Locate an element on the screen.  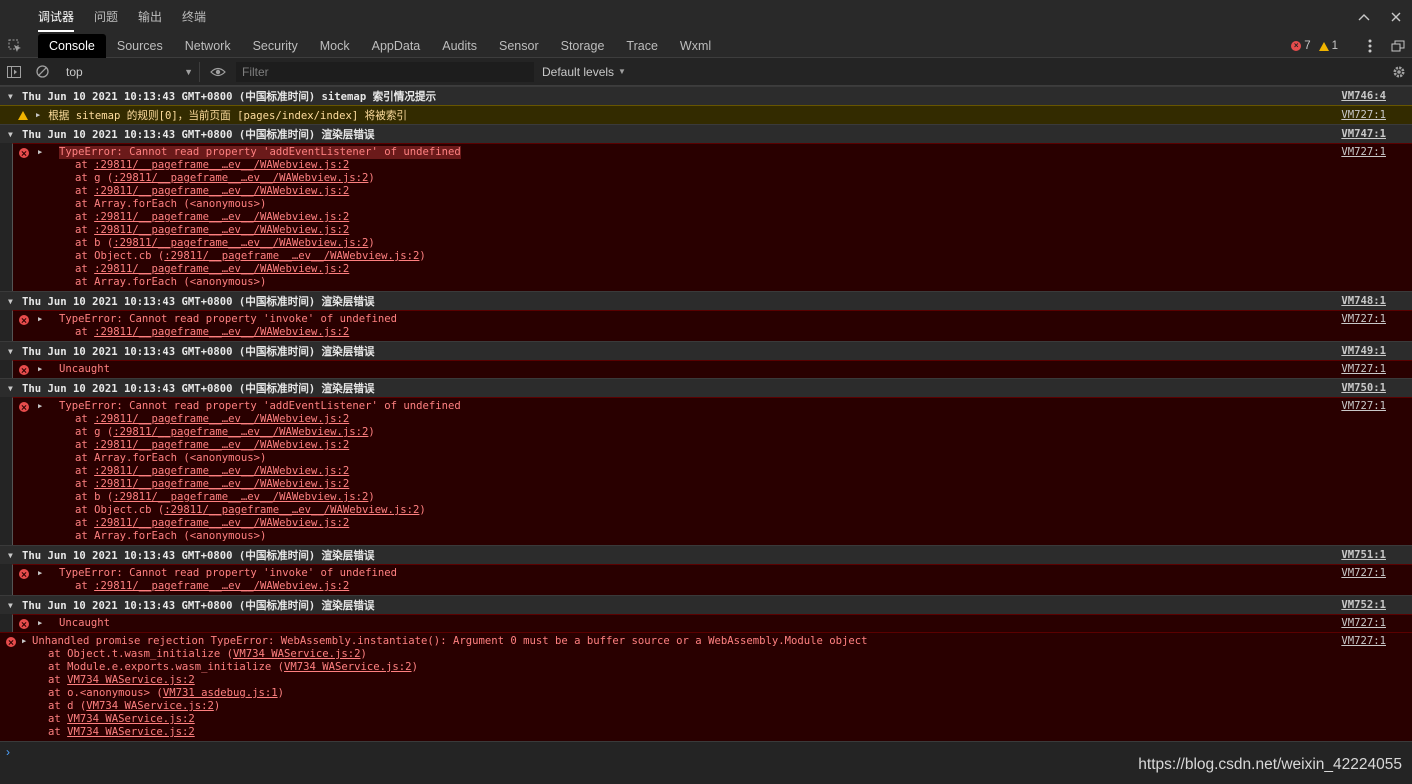
tab-sources: Sources is located at coordinates (140, 46).